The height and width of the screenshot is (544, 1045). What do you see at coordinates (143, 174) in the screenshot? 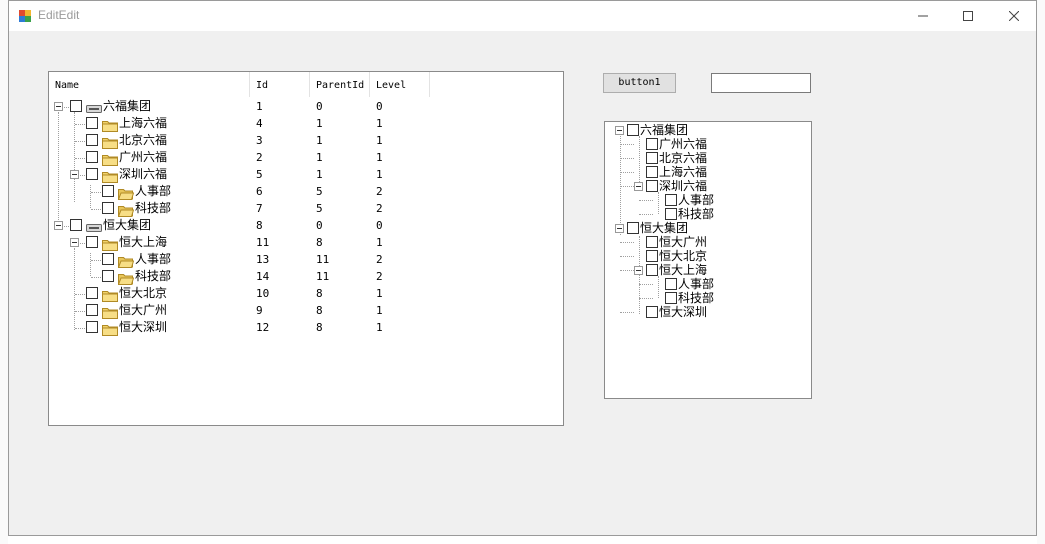
I see `row-name: 深圳六福` at bounding box center [143, 174].